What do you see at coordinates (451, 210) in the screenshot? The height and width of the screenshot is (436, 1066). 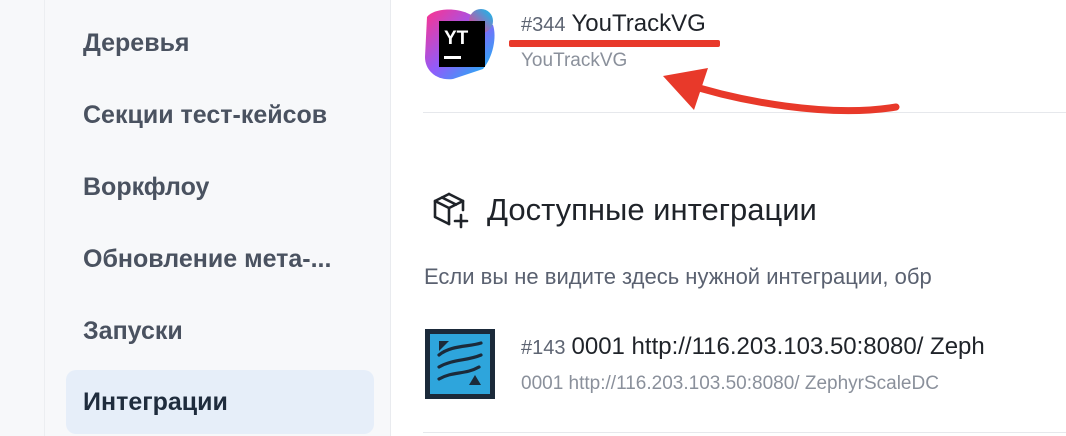 I see `package-plus-icon` at bounding box center [451, 210].